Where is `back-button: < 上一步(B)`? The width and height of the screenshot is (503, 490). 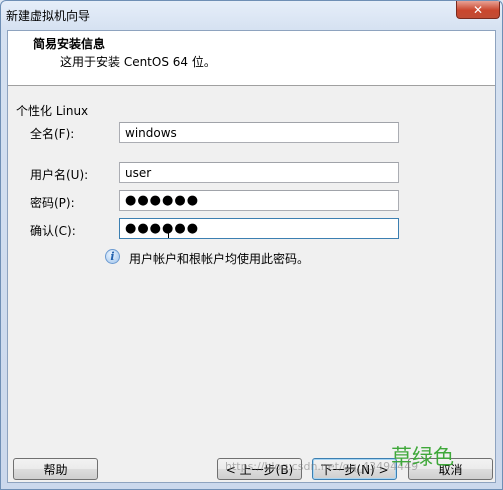 back-button: < 上一步(B) is located at coordinates (259, 469).